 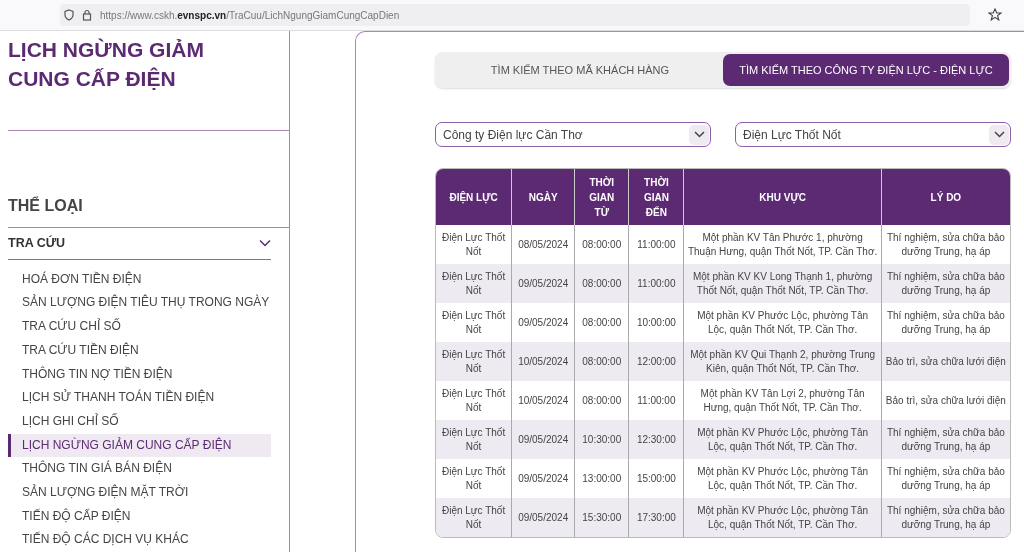 What do you see at coordinates (782, 197) in the screenshot?
I see `column-header: KHU VỰC` at bounding box center [782, 197].